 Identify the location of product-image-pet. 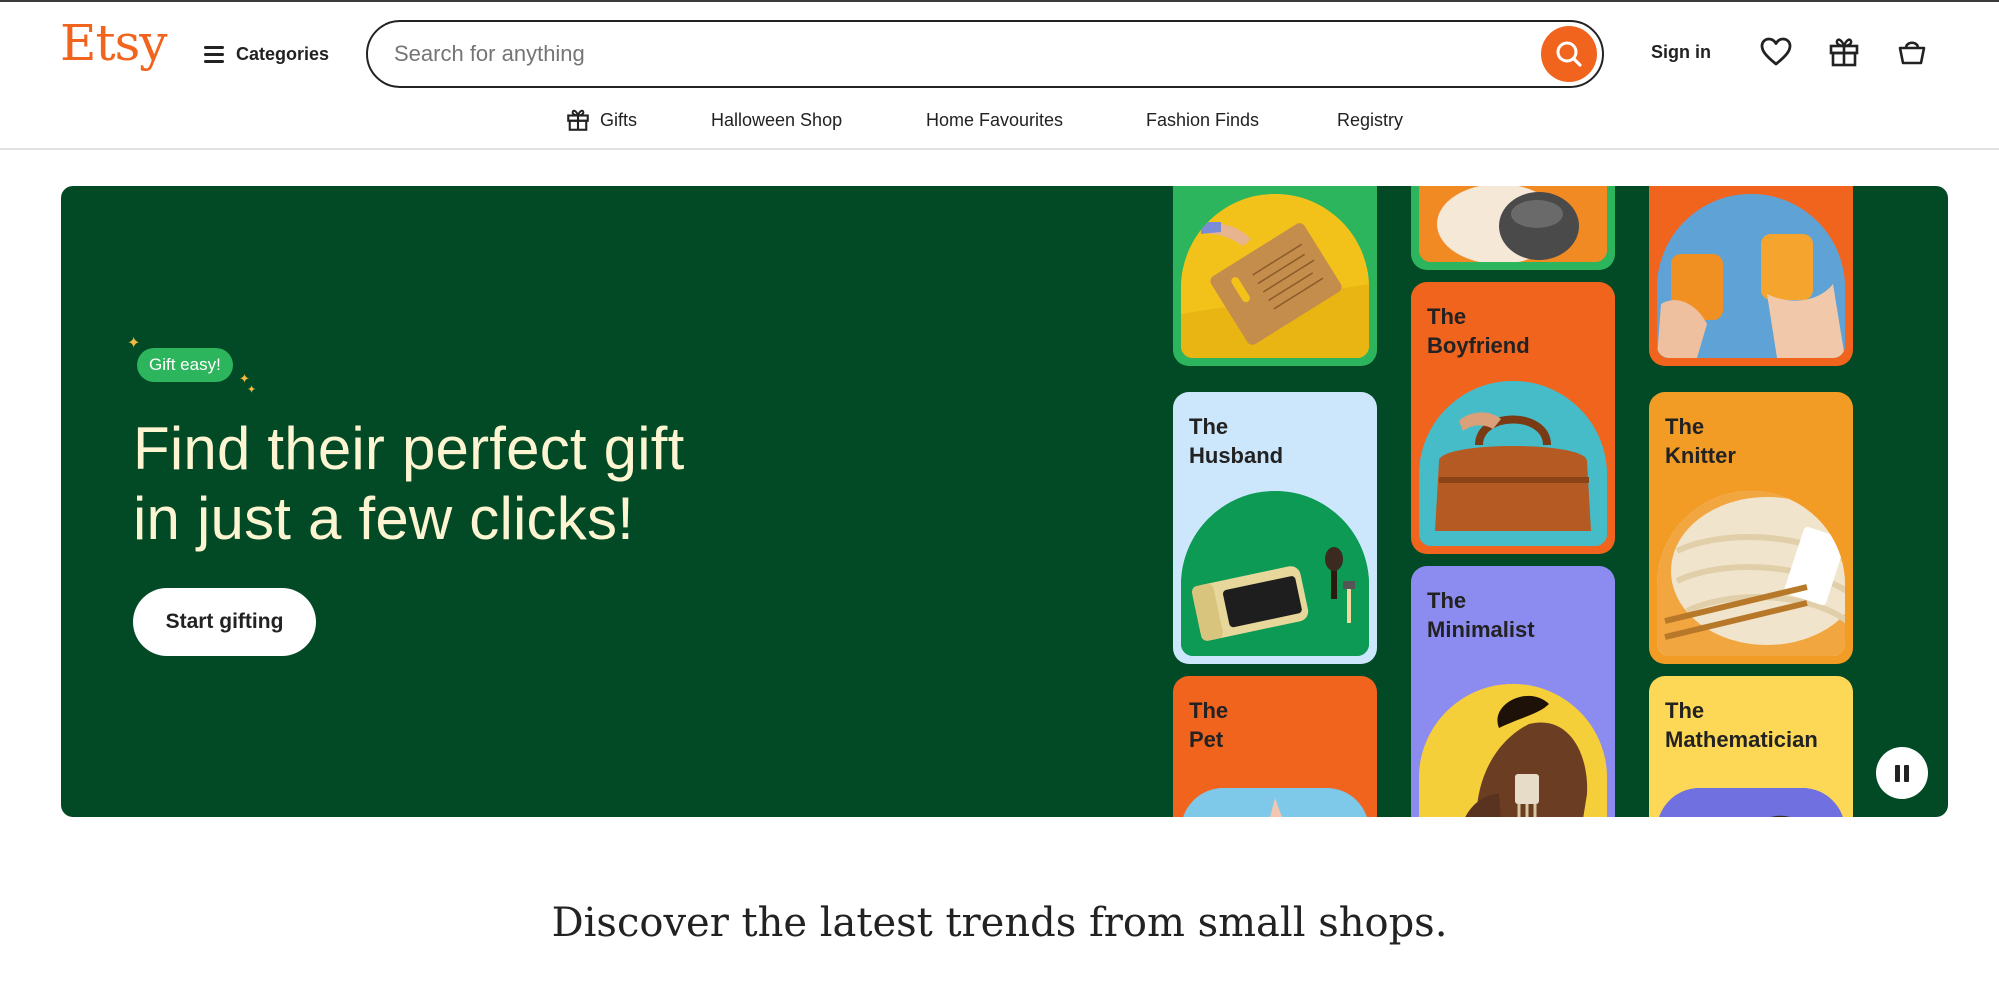
(1275, 802).